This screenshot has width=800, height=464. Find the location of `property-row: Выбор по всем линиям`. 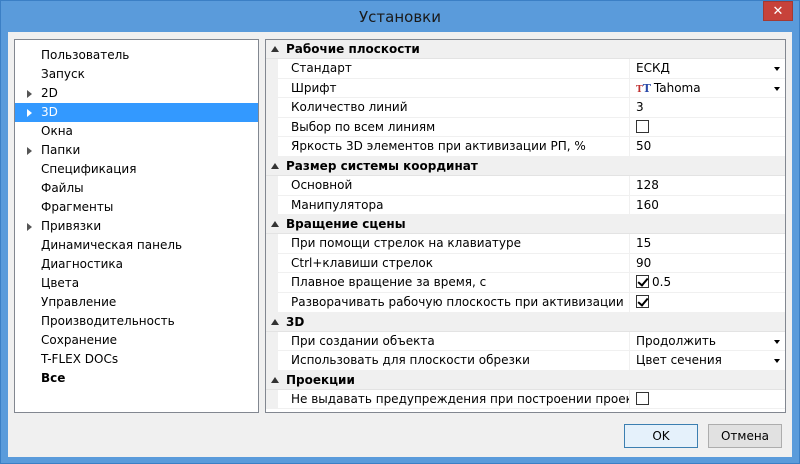

property-row: Выбор по всем линиям is located at coordinates (525, 127).